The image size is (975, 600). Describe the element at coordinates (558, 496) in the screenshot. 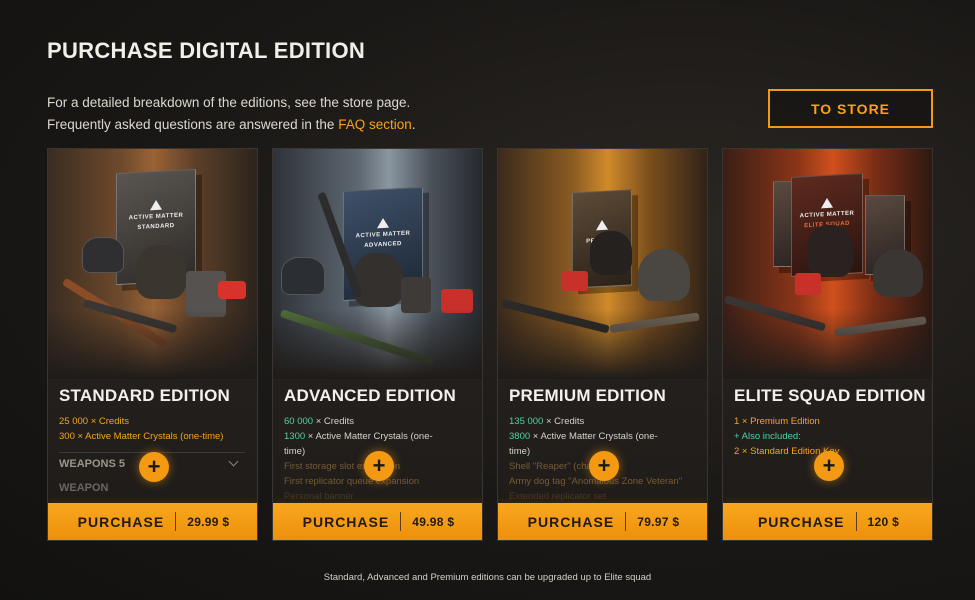

I see `feature-item: Extended replicator set` at that location.